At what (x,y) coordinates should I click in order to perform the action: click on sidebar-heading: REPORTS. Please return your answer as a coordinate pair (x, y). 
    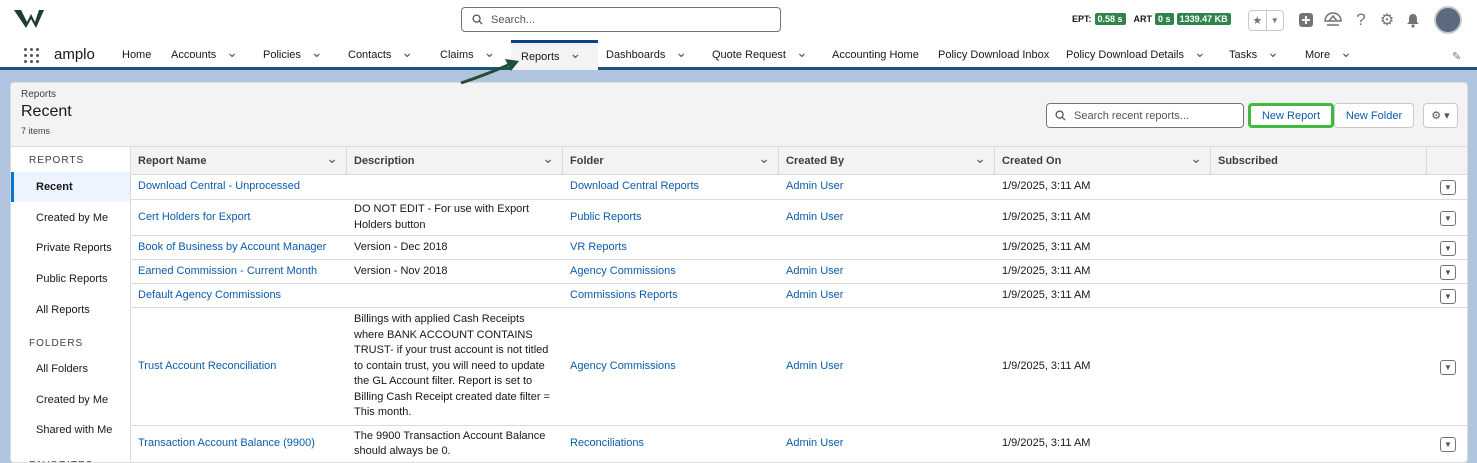
    Looking at the image, I should click on (57, 160).